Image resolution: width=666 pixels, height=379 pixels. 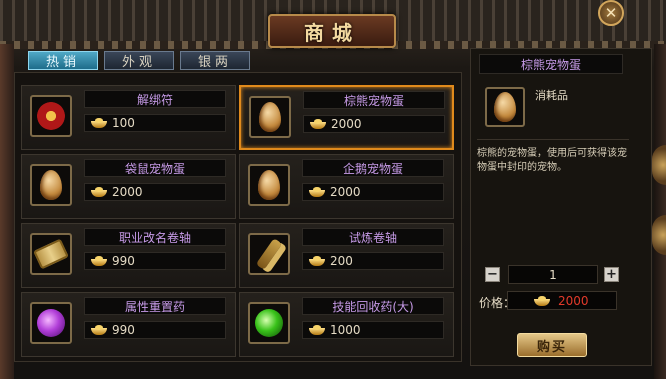 I want to click on tab-label: 银两, so click(x=214, y=62).